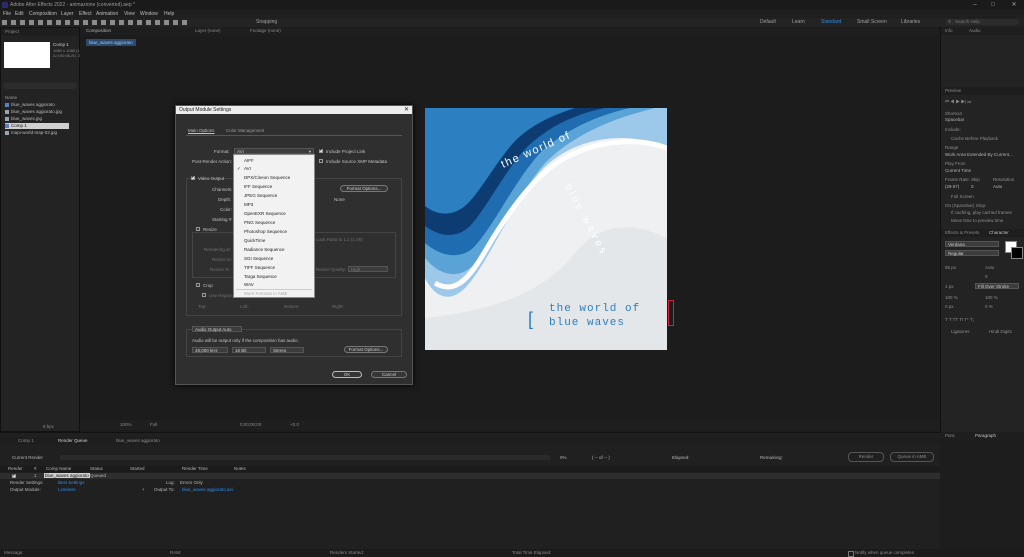 This screenshot has height=557, width=1024. What do you see at coordinates (37, 133) in the screenshot?
I see `project-item: mapi-world-map-02.jpg` at bounding box center [37, 133].